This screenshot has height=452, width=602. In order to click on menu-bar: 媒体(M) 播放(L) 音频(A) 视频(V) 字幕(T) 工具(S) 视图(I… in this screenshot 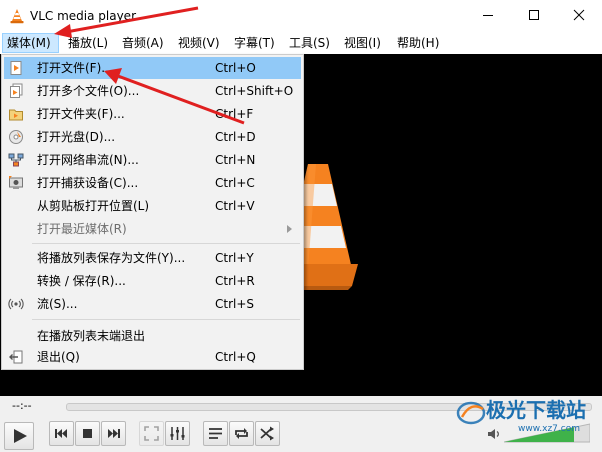, I will do `click(301, 43)`.